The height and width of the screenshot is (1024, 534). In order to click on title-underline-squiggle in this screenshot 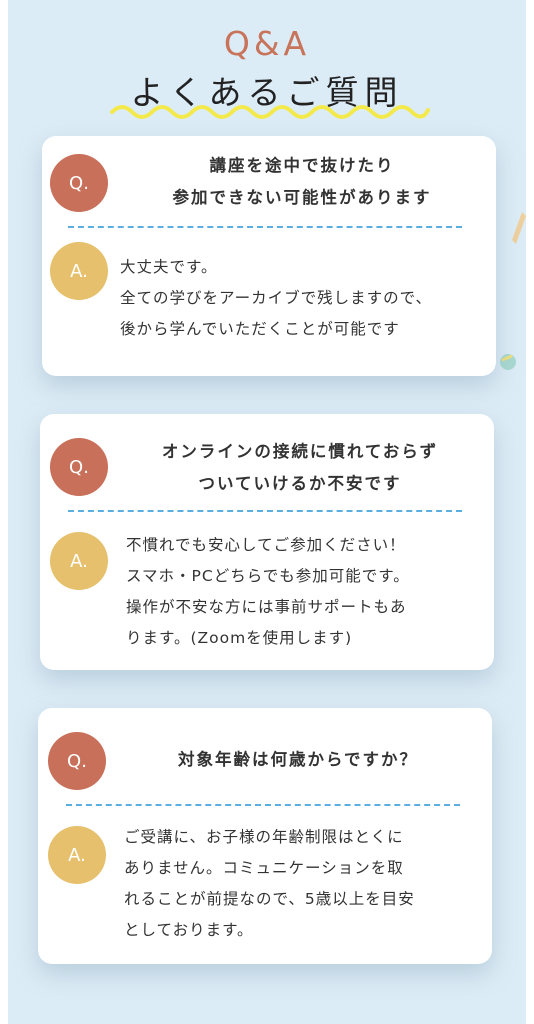, I will do `click(270, 112)`.